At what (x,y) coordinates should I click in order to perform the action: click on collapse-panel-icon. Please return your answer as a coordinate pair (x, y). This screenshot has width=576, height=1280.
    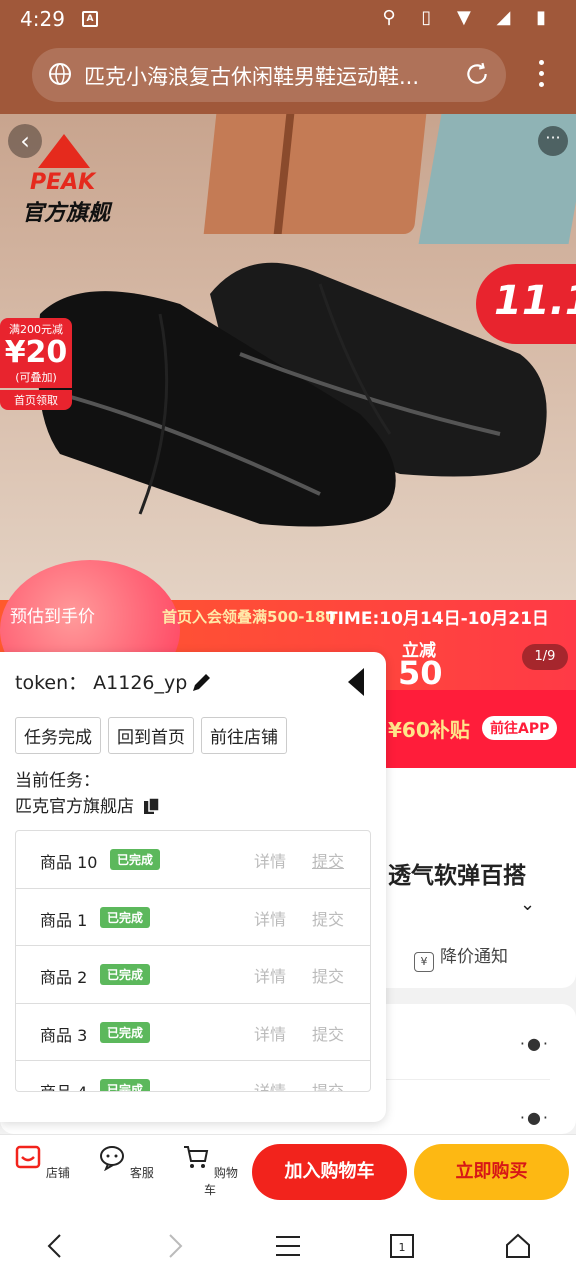
    Looking at the image, I should click on (356, 682).